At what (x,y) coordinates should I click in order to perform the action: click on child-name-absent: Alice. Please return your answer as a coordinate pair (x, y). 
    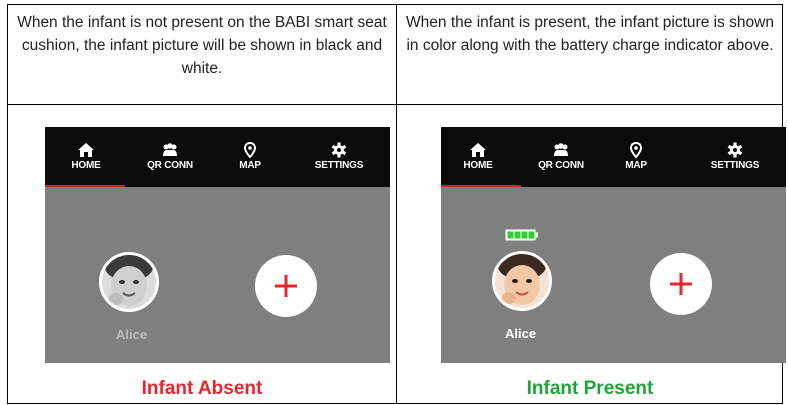
    Looking at the image, I should click on (132, 334).